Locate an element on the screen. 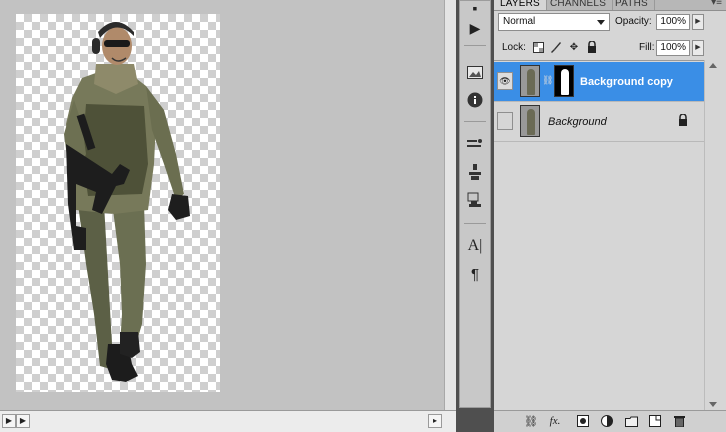 The height and width of the screenshot is (432, 726). tab-paths: PATHS is located at coordinates (632, 5).